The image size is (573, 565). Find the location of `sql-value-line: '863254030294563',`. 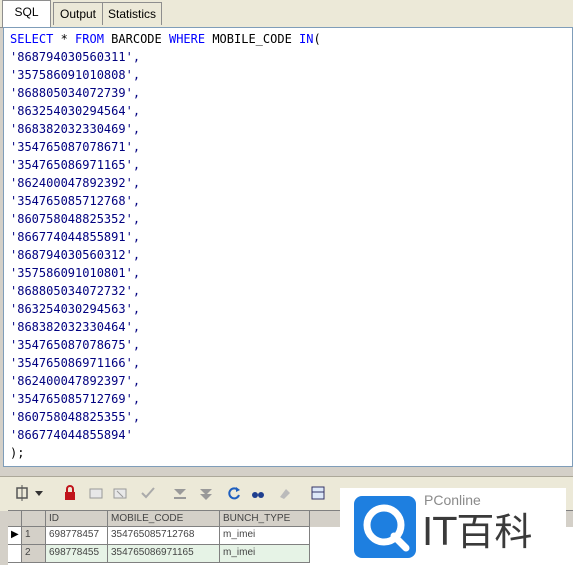

sql-value-line: '863254030294563', is located at coordinates (75, 309).